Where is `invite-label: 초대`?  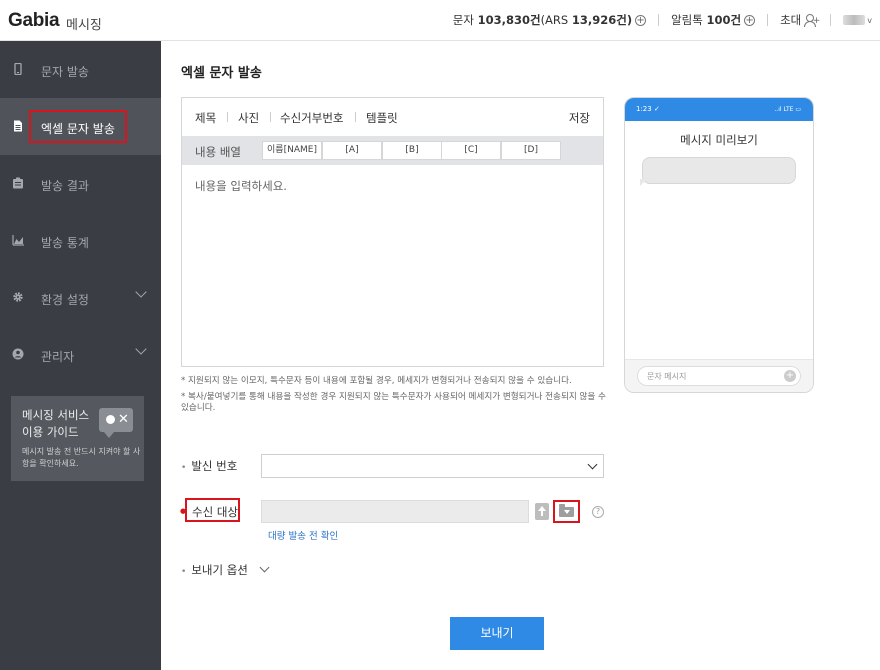
invite-label: 초대 is located at coordinates (790, 20).